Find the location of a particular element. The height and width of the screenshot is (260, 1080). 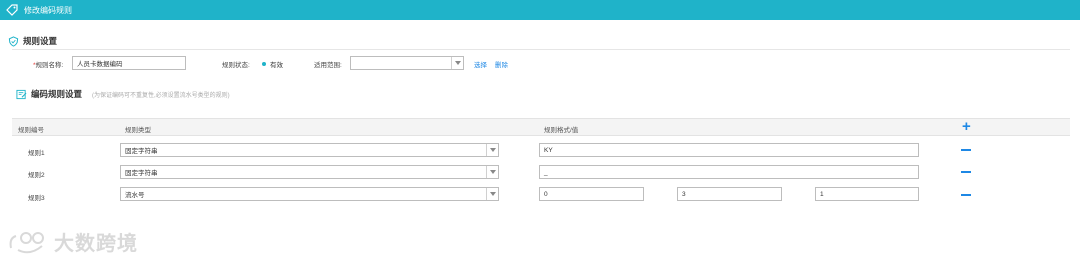

rule-type-select: 流水号 is located at coordinates (309, 194).